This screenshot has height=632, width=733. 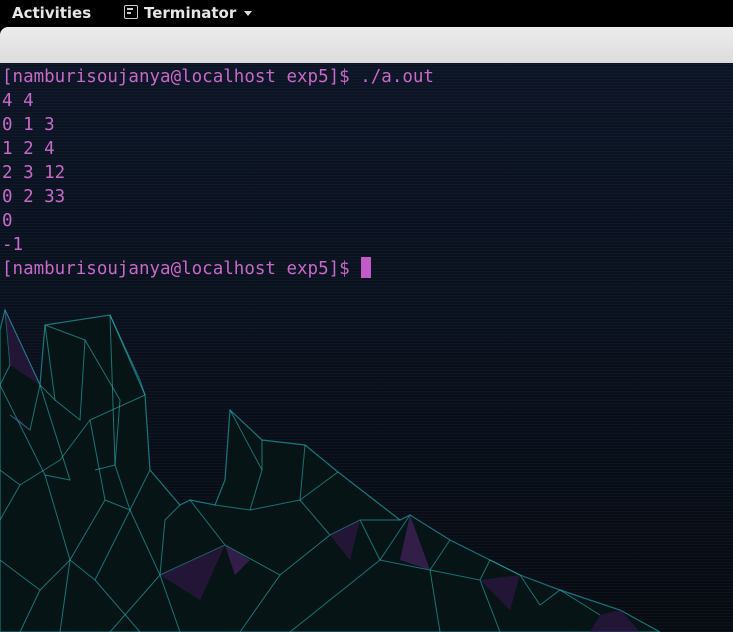 What do you see at coordinates (176, 269) in the screenshot?
I see `shell-prompt: [namburisoujanya@localhost exp5]$` at bounding box center [176, 269].